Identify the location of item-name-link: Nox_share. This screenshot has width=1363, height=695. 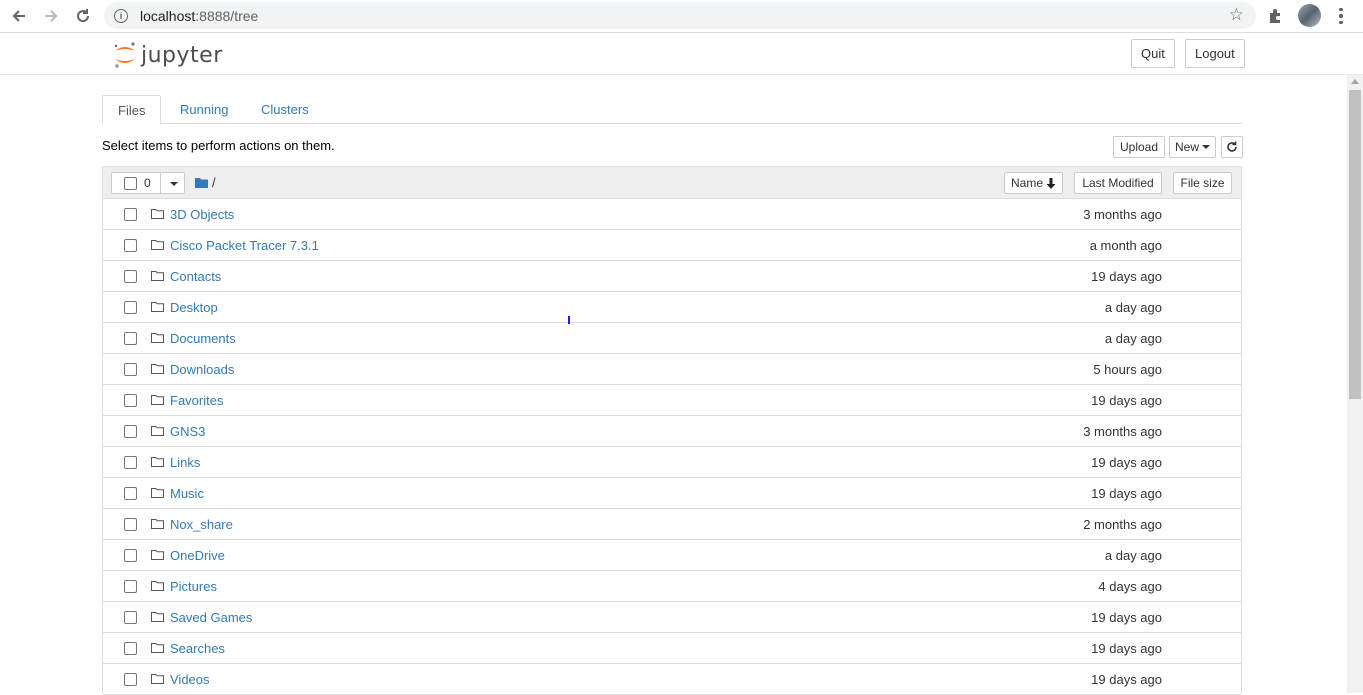
(201, 524).